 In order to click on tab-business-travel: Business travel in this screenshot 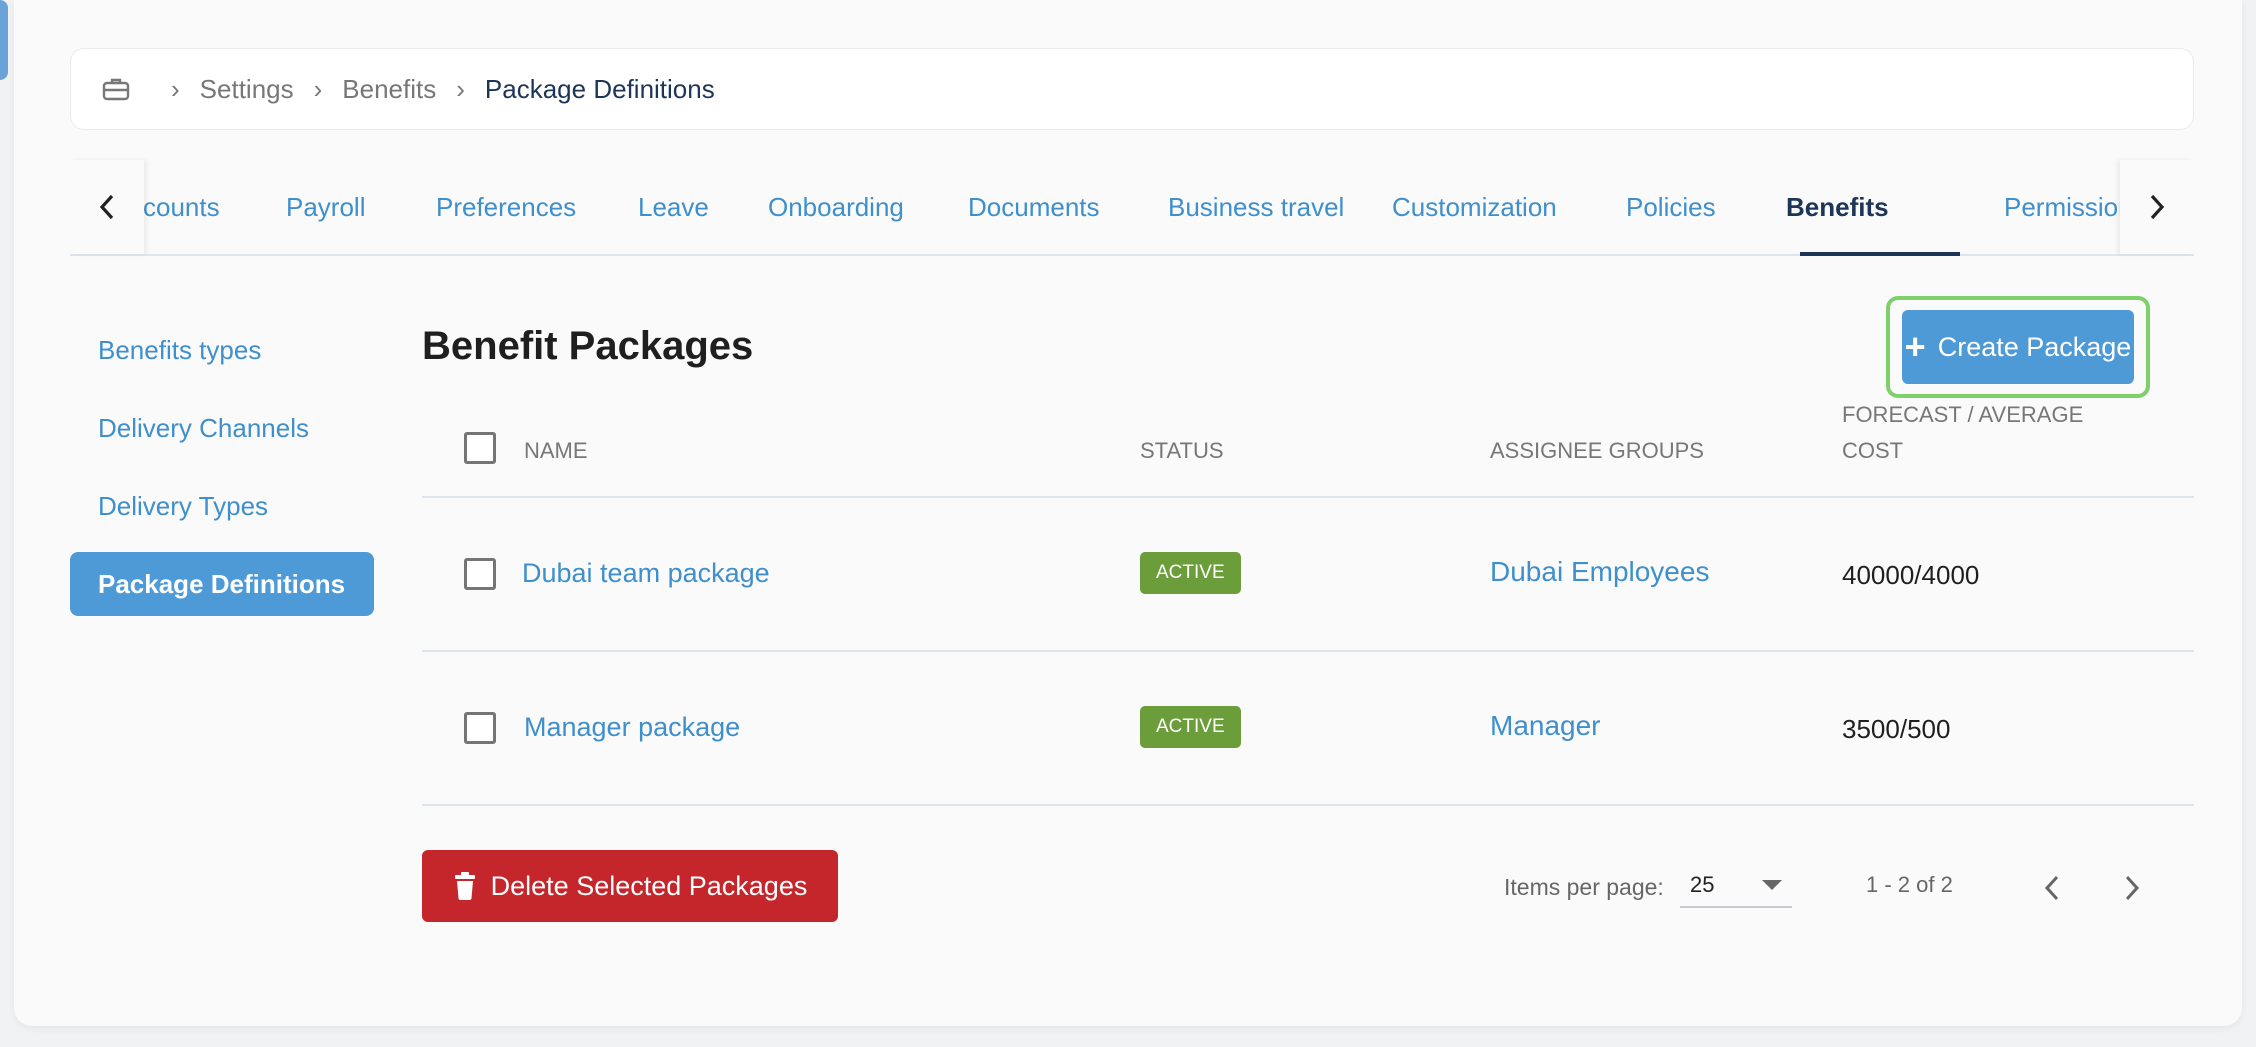, I will do `click(1256, 207)`.